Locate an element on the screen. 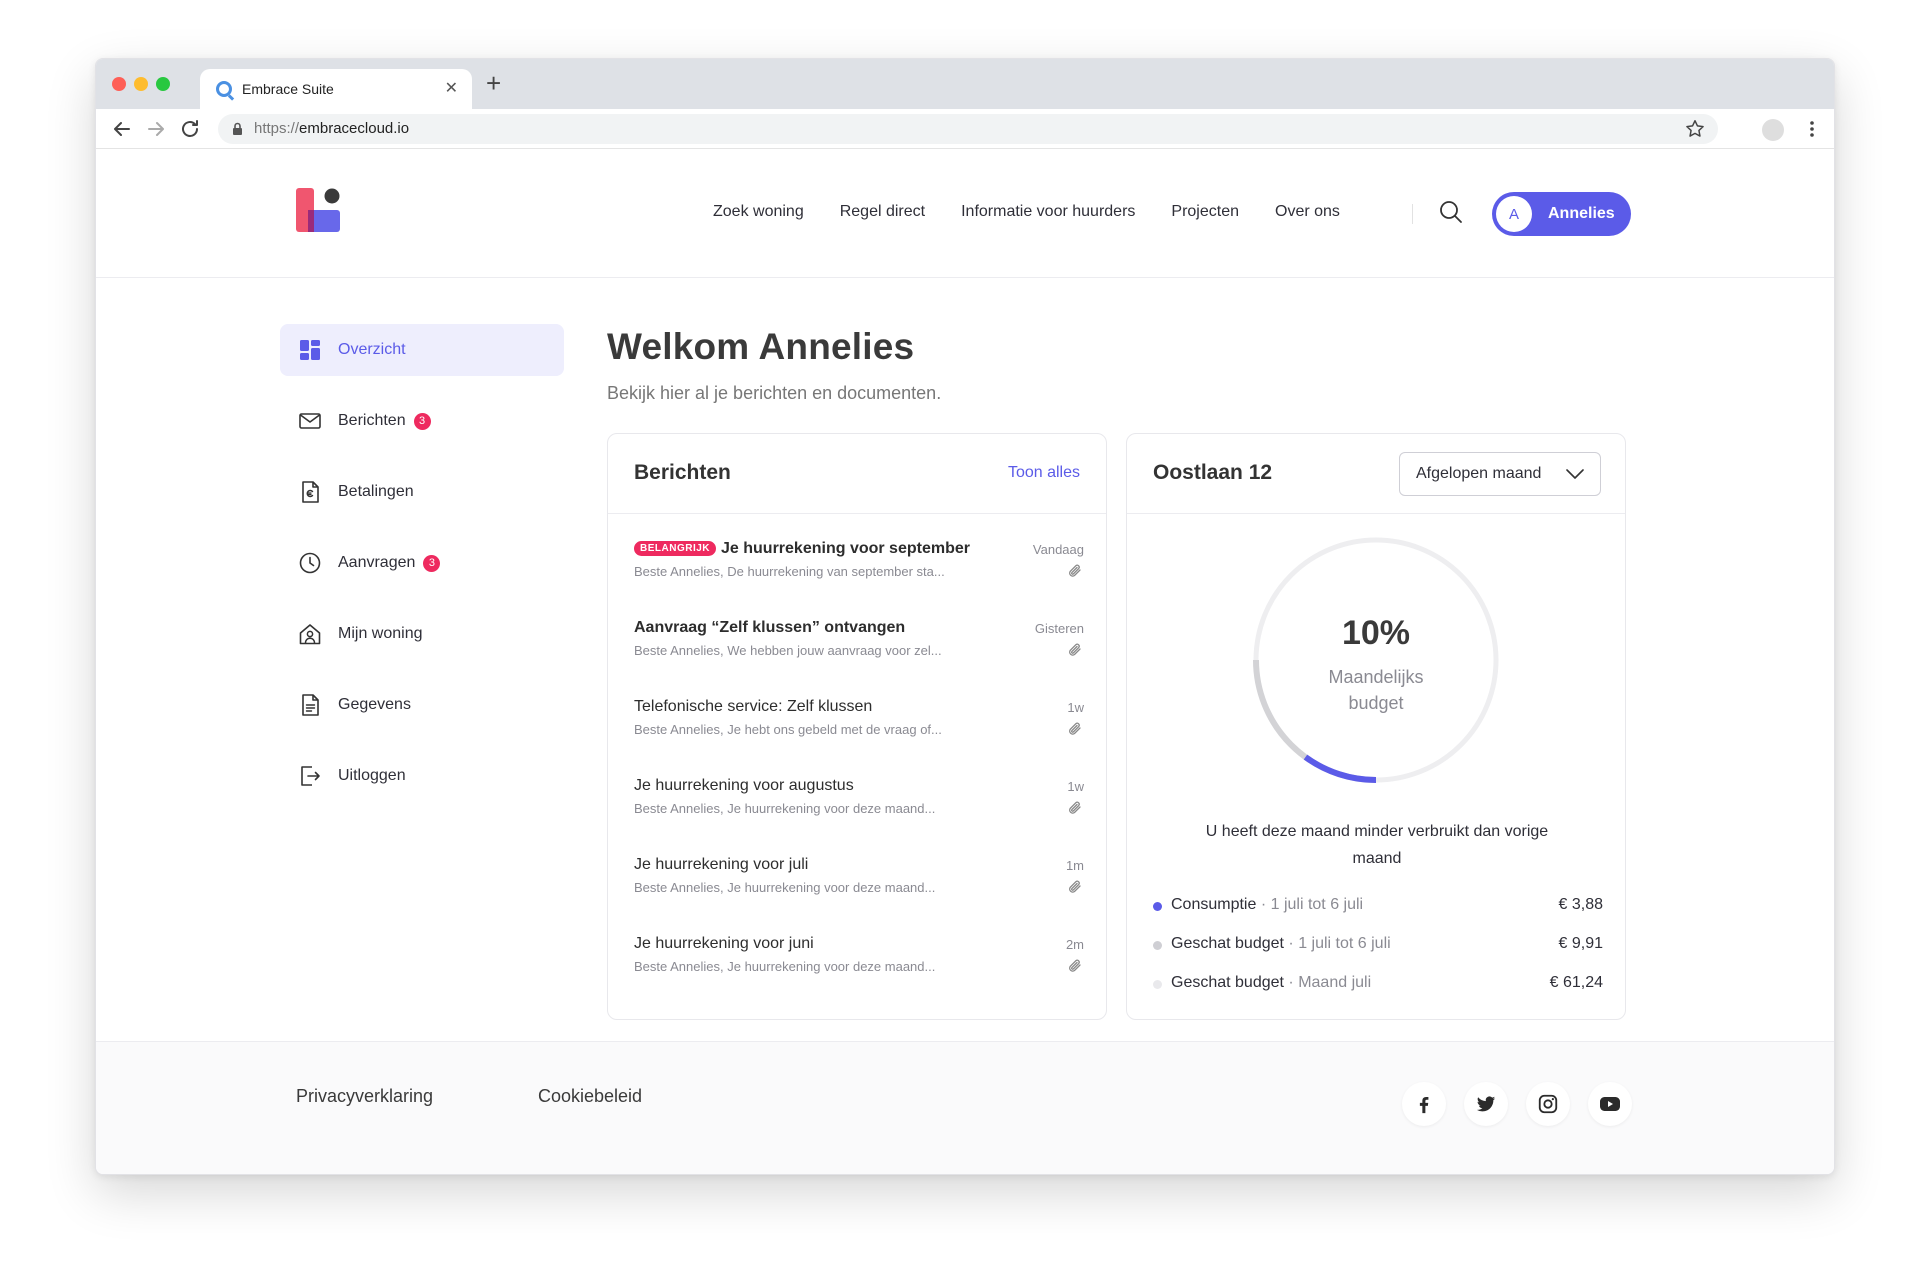 The width and height of the screenshot is (1920, 1265). forward-arrow-icon is located at coordinates (156, 129).